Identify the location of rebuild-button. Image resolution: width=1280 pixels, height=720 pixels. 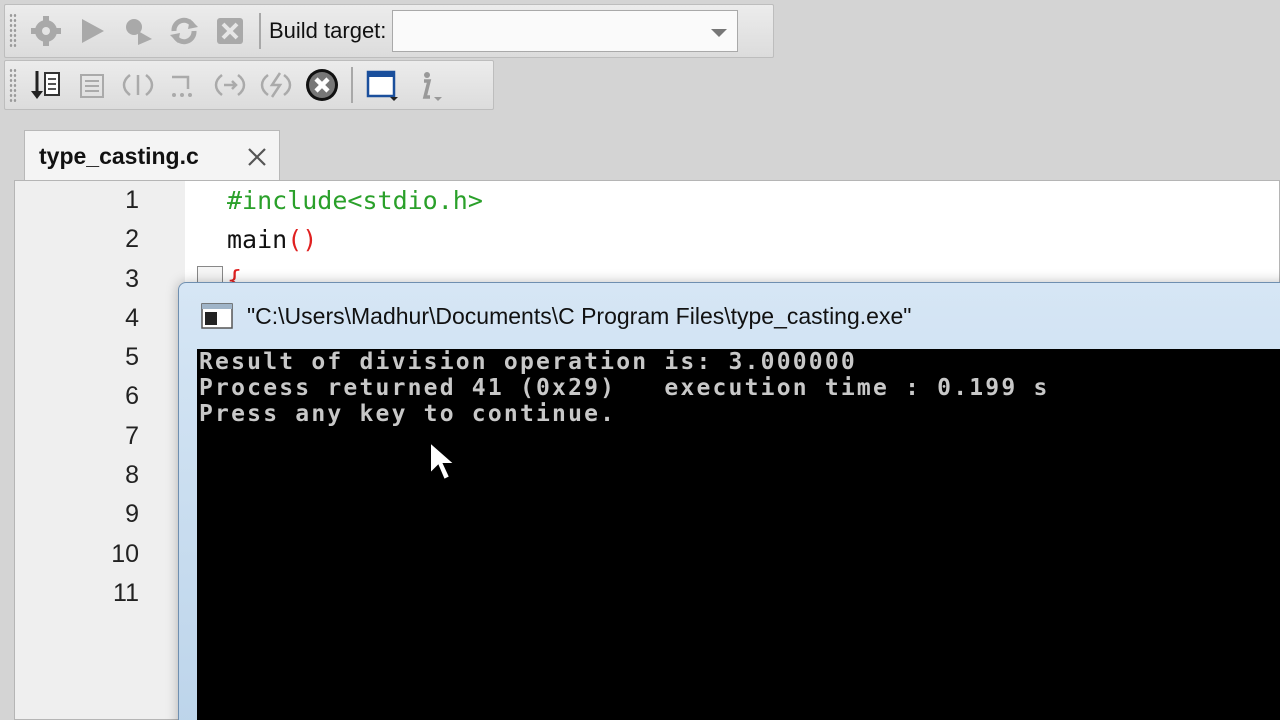
(184, 31).